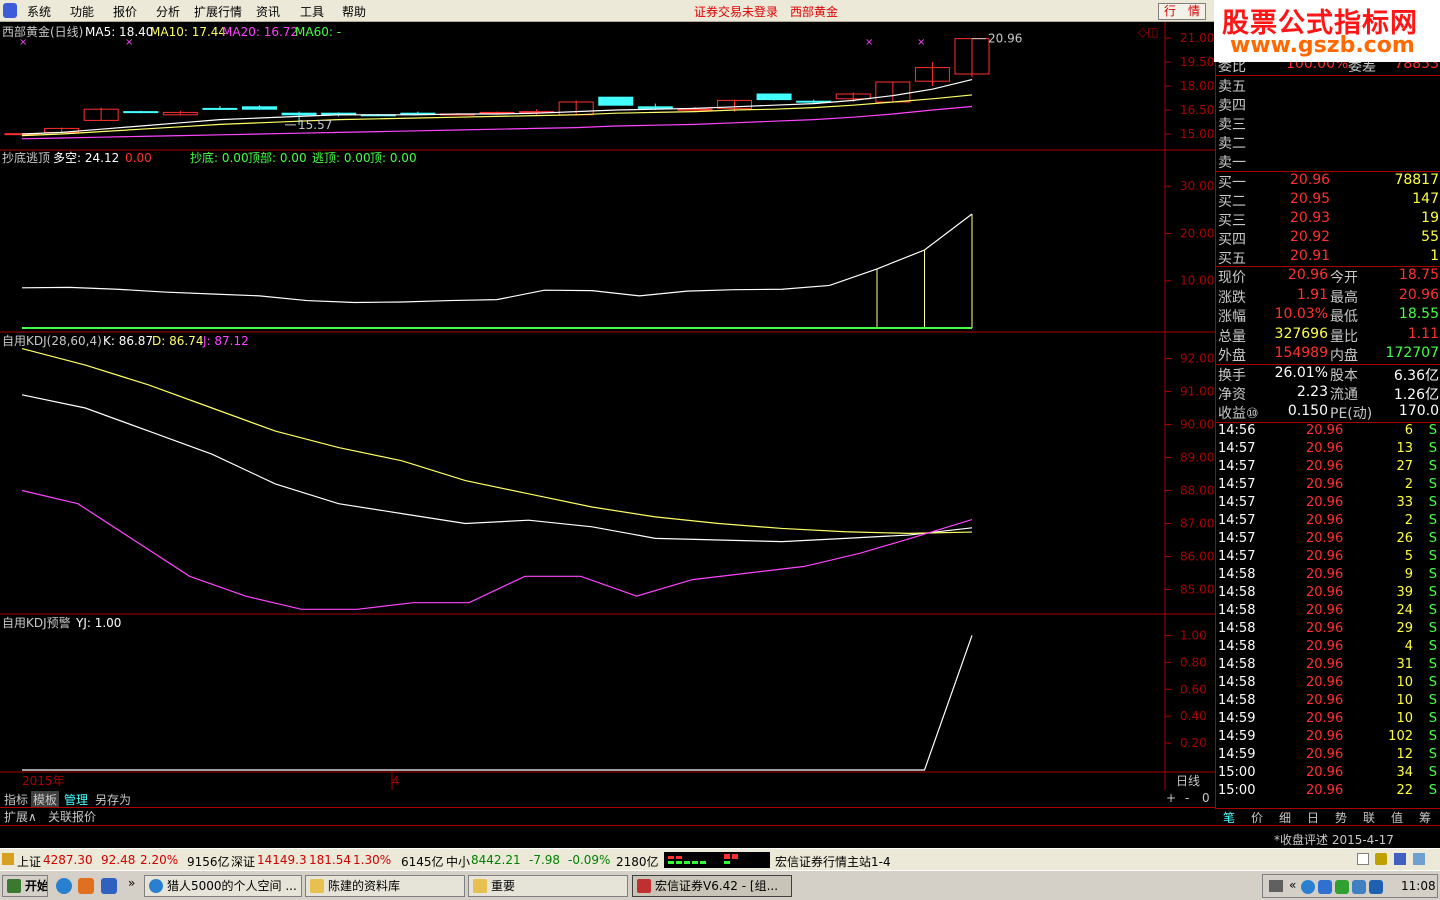  What do you see at coordinates (218, 11) in the screenshot?
I see `menu-item-extended: 扩展行情` at bounding box center [218, 11].